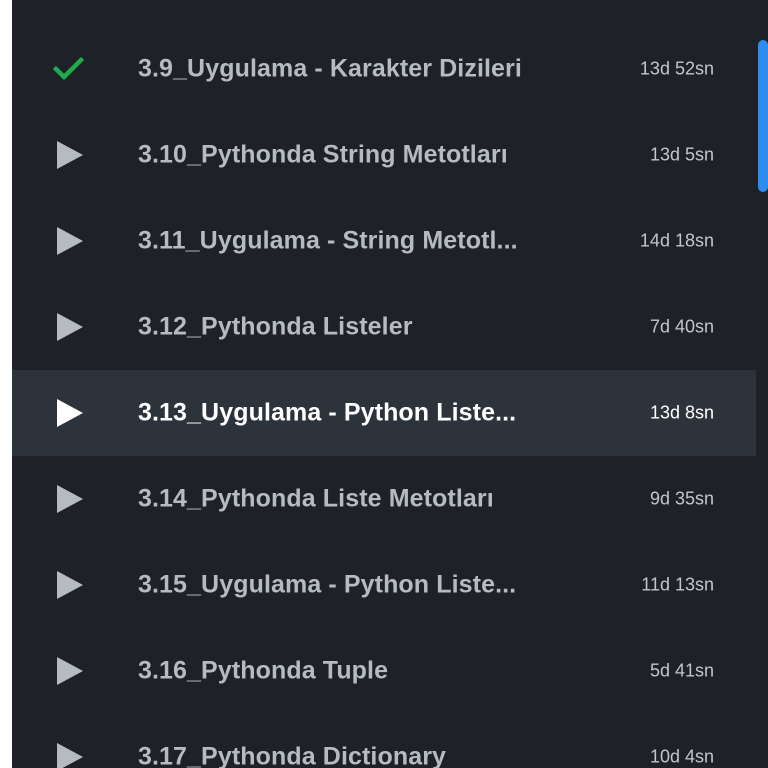 This screenshot has height=768, width=768. Describe the element at coordinates (292, 755) in the screenshot. I see `lesson-title: 3.17_Pythonda Dictionary` at that location.